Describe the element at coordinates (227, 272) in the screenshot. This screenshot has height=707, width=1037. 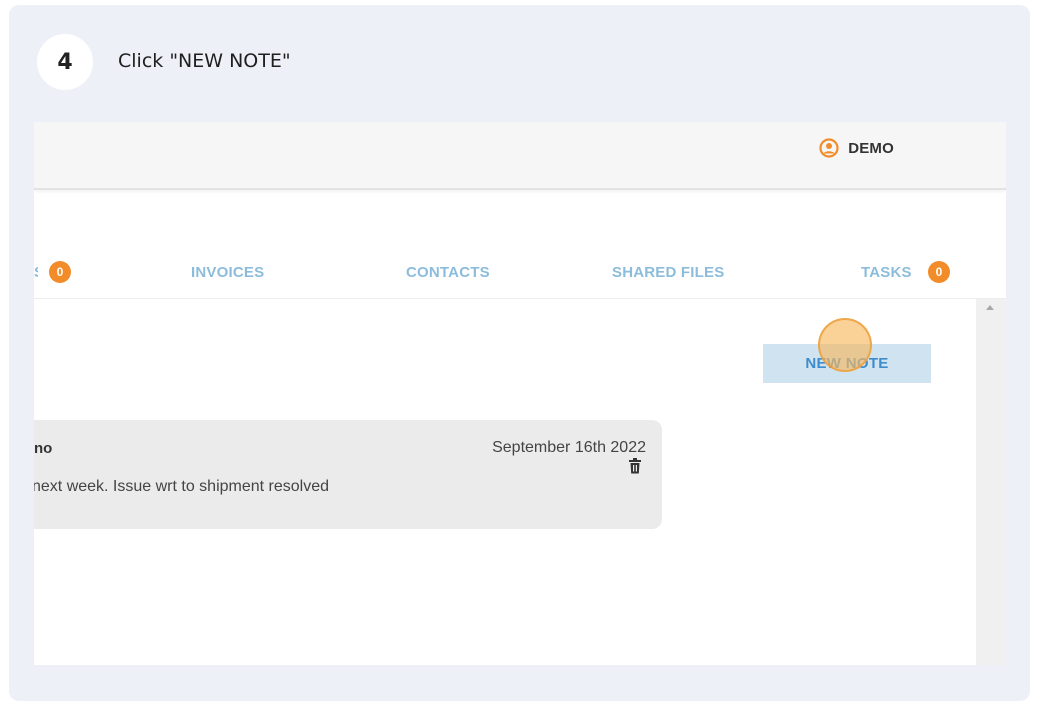
I see `tab-invoices: INVOICES` at that location.